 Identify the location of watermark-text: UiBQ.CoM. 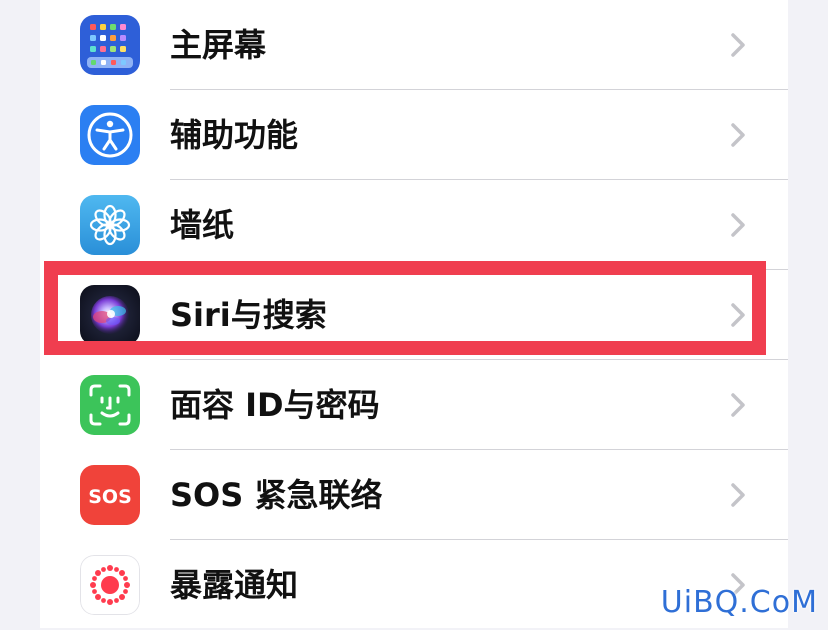
(739, 602).